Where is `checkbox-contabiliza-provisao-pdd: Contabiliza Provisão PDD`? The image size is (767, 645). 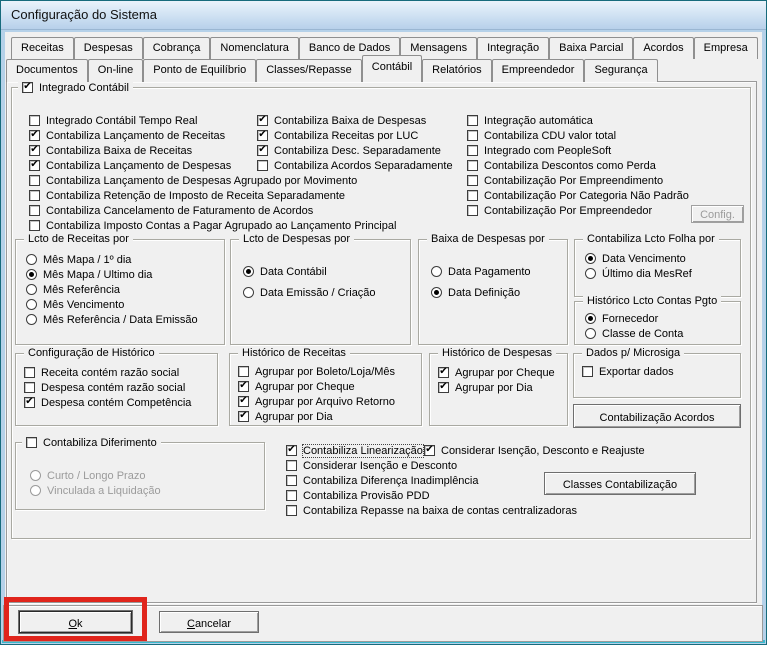 checkbox-contabiliza-provisao-pdd: Contabiliza Provisão PDD is located at coordinates (431, 495).